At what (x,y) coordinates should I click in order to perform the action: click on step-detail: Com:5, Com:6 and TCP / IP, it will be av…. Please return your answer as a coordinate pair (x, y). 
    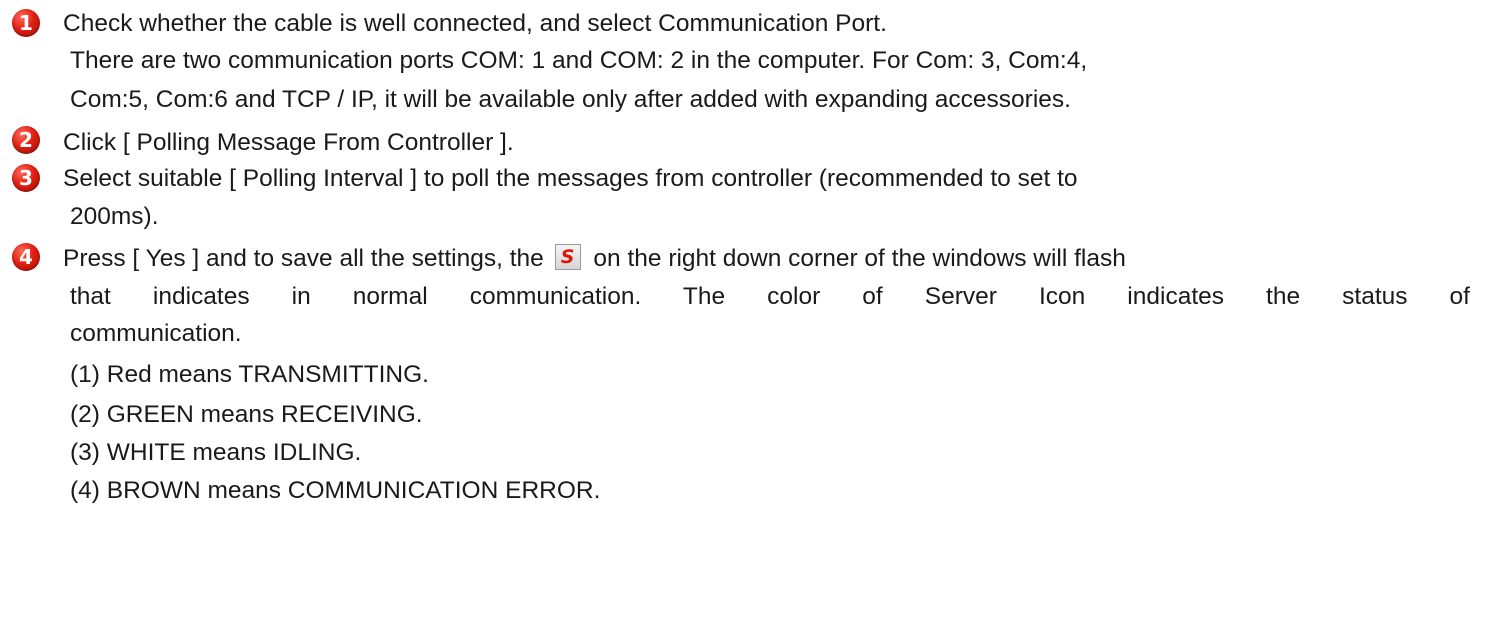
    Looking at the image, I should click on (570, 99).